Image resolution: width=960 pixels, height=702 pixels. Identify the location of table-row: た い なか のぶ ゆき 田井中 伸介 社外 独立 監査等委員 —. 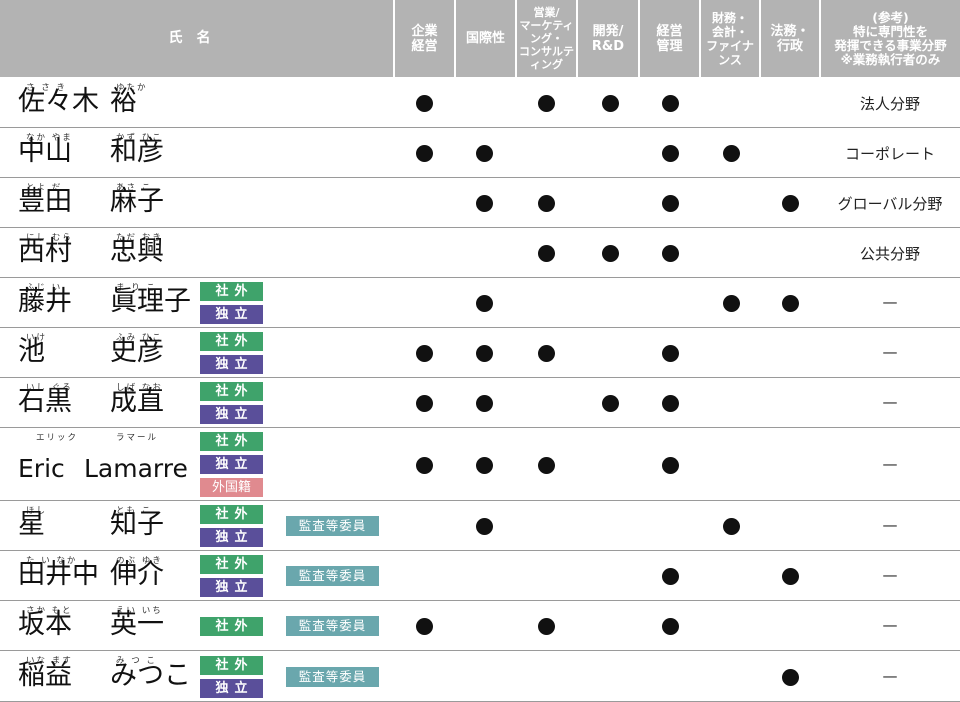
(480, 576).